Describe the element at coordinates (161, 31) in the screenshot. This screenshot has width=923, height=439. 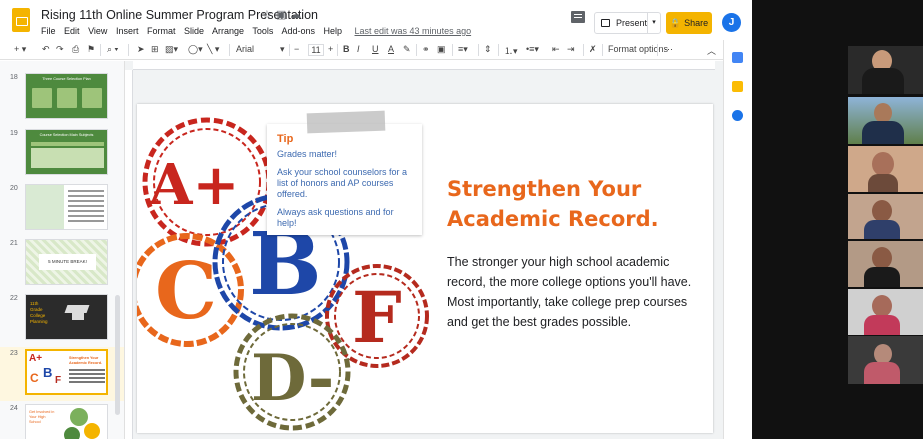
I see `menu-format: Format` at that location.